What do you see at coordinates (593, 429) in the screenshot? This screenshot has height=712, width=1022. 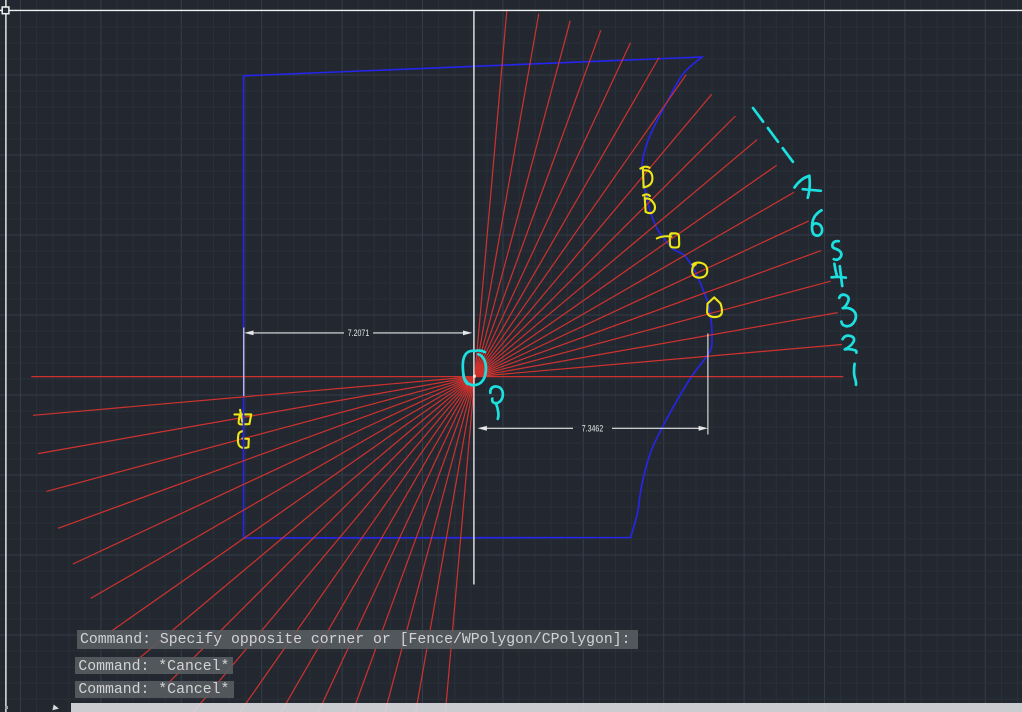 I see `svg-text: 7.3462` at bounding box center [593, 429].